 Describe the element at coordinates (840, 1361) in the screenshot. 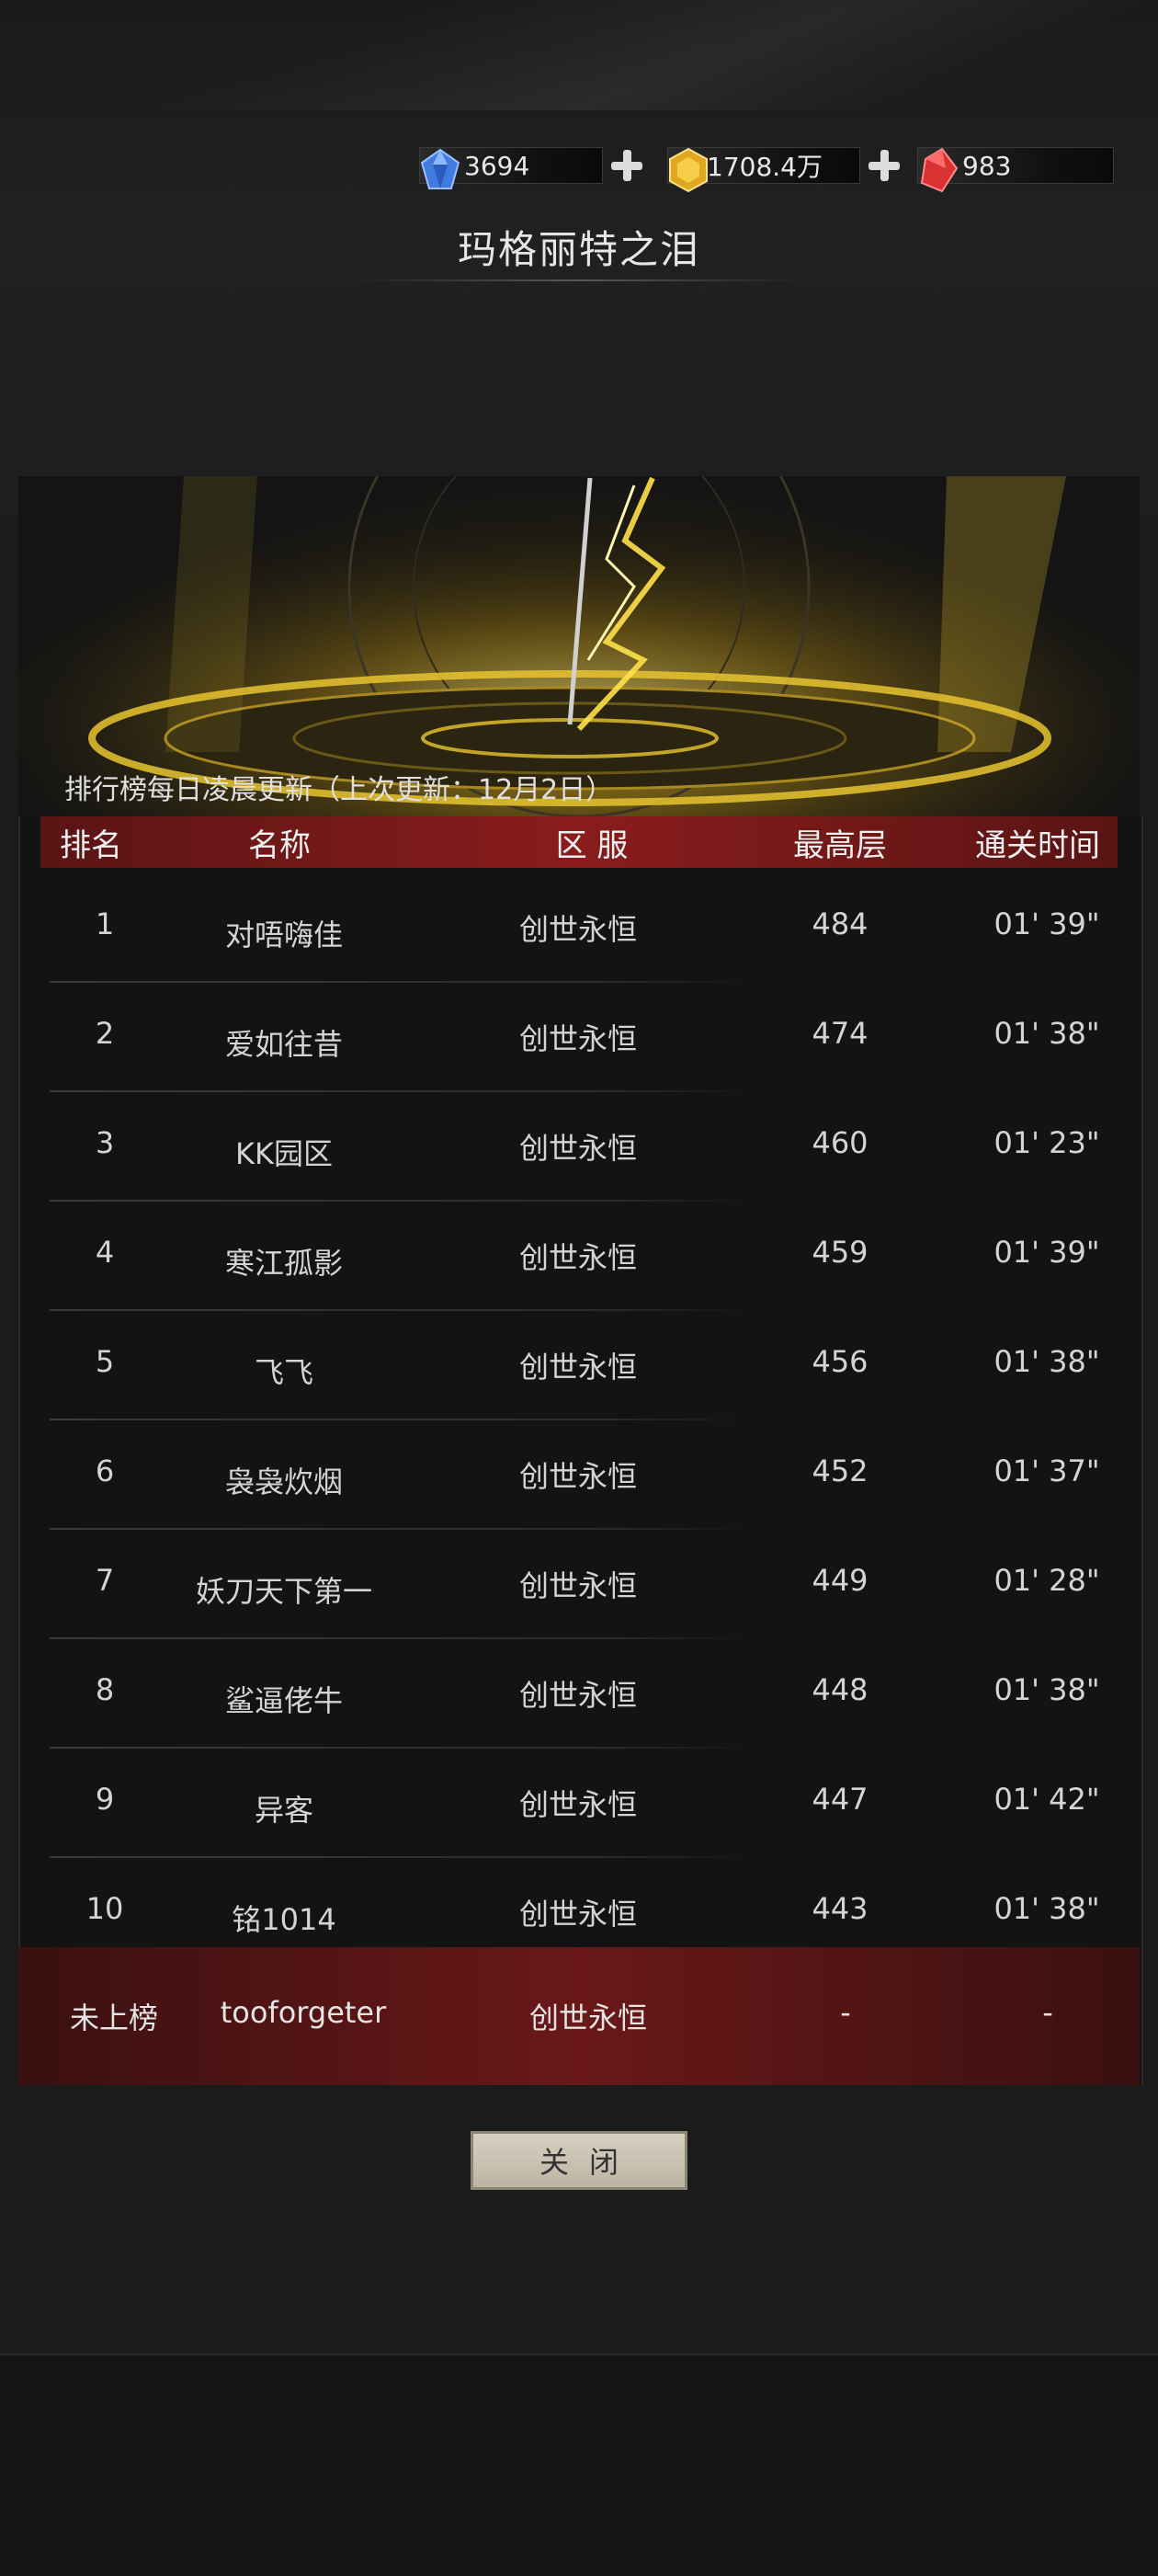

I see `top-floor-cell: 456` at that location.